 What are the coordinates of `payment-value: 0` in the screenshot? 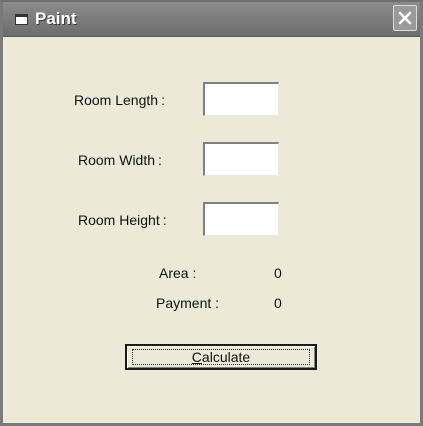 It's located at (278, 303).